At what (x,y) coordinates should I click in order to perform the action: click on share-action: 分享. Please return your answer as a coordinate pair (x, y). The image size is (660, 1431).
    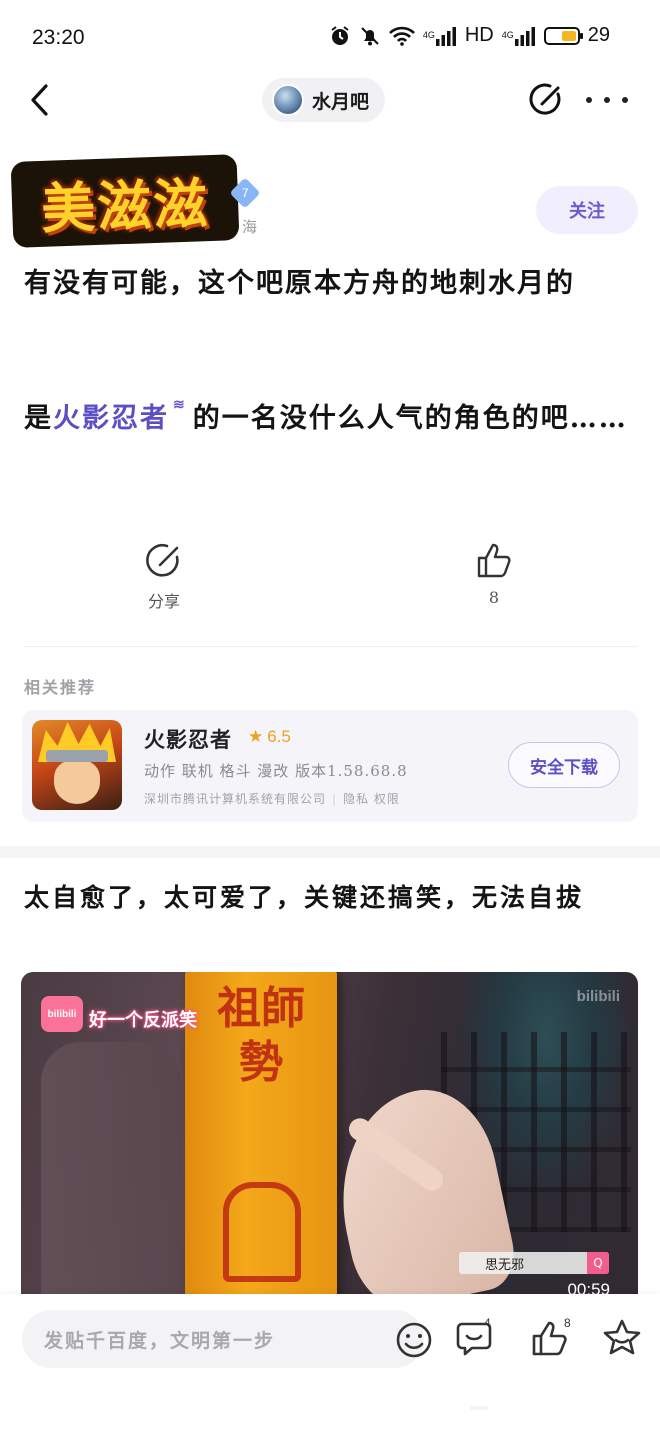
    Looking at the image, I should click on (164, 576).